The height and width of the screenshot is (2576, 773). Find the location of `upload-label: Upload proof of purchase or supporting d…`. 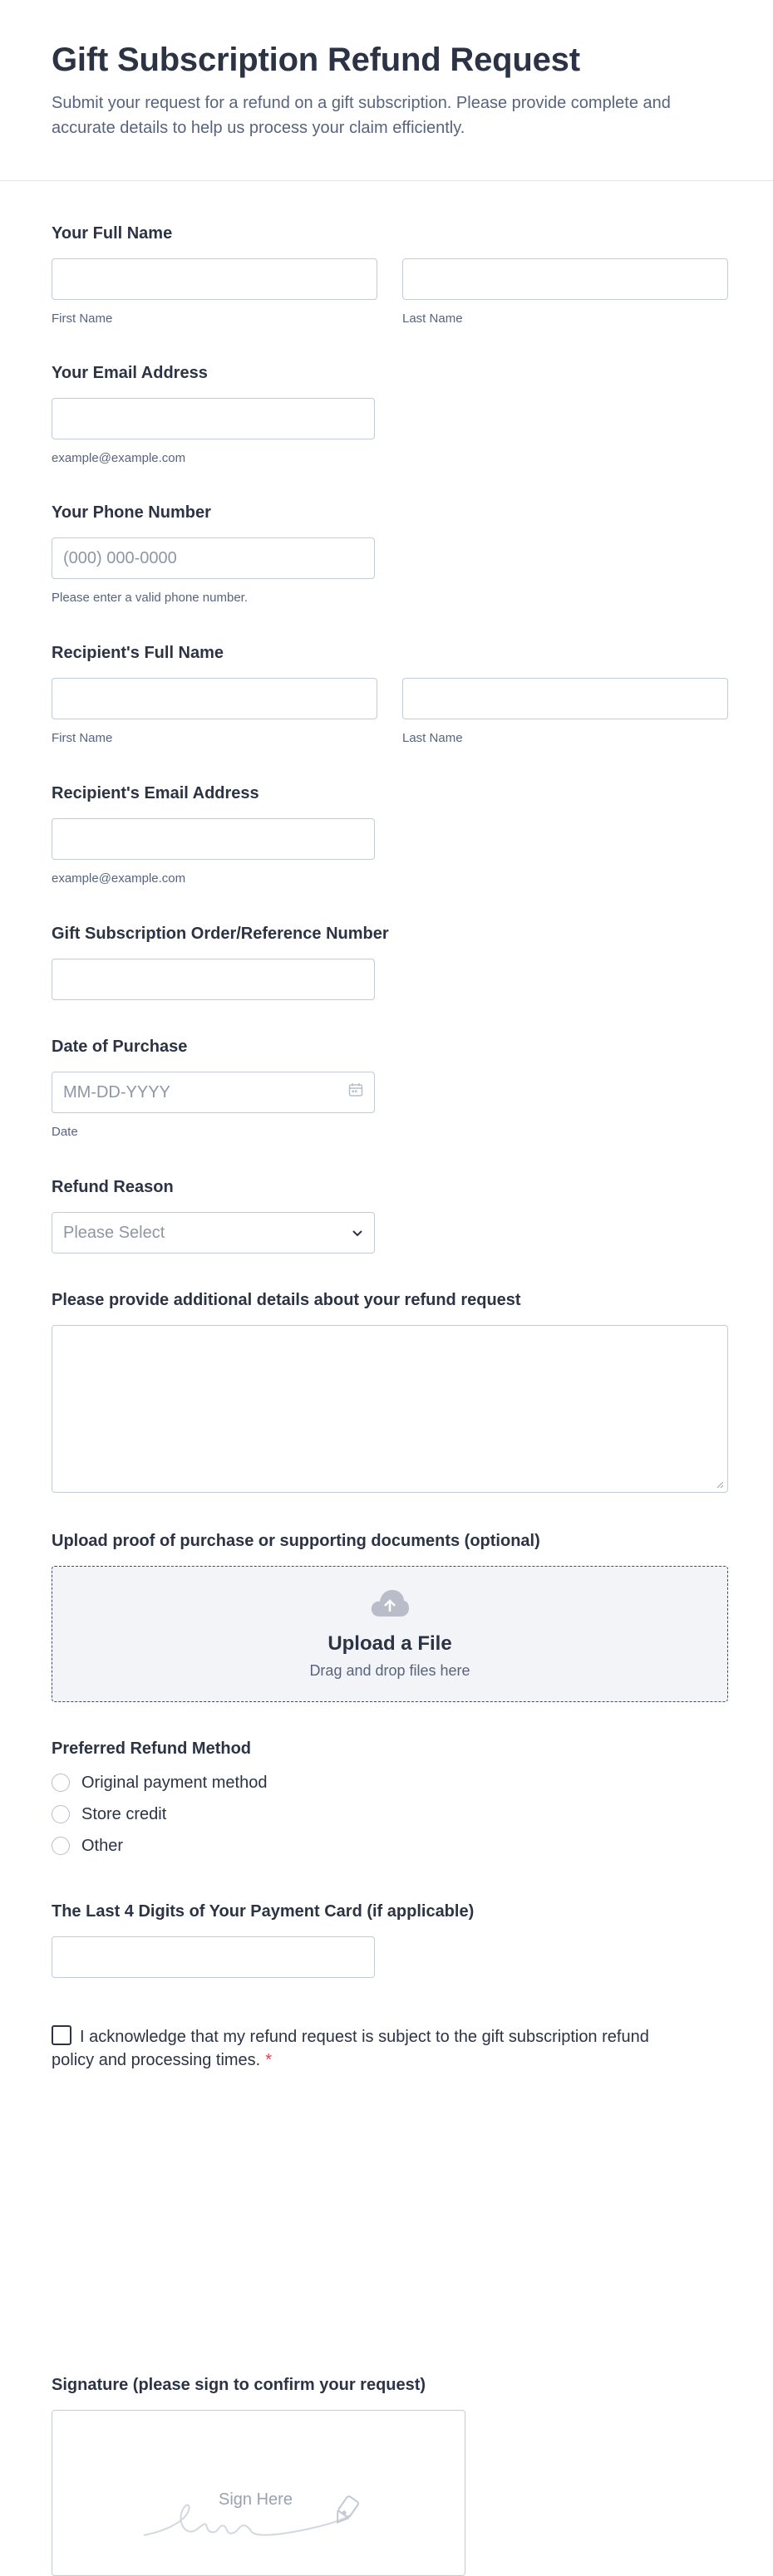

upload-label: Upload proof of purchase or supporting d… is located at coordinates (296, 1541).